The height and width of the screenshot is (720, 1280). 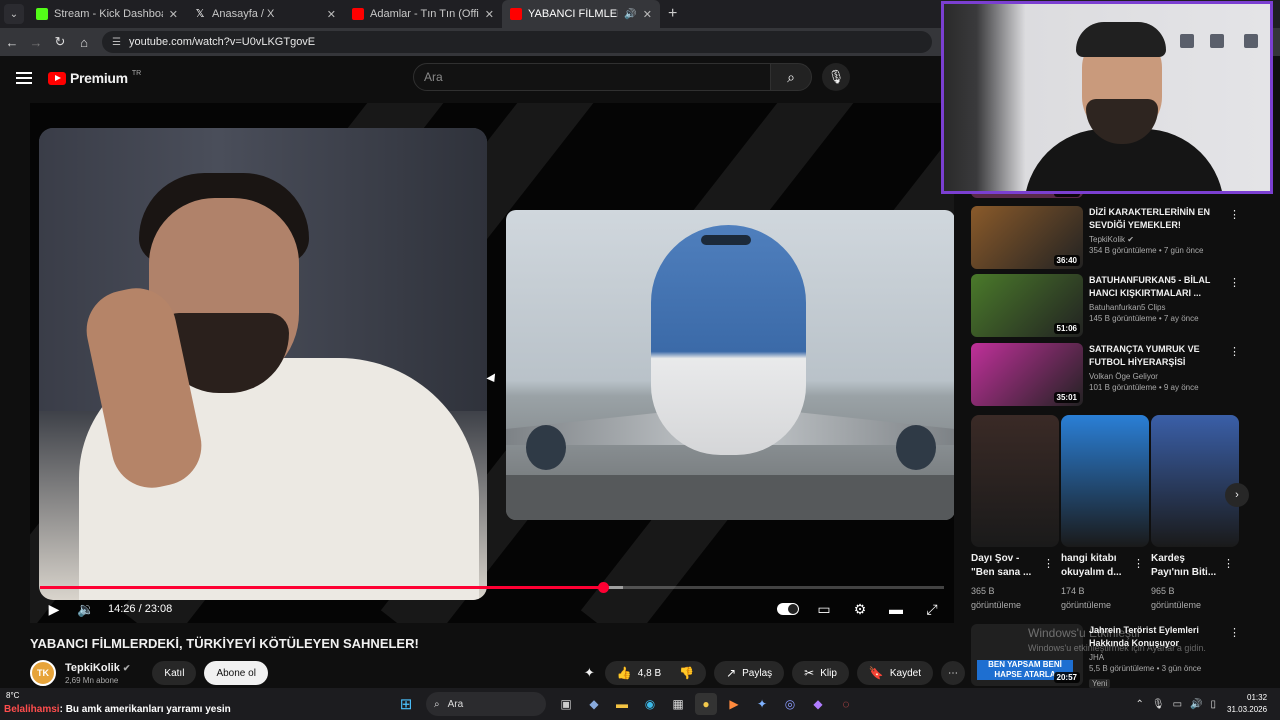 What do you see at coordinates (846, 704) in the screenshot?
I see `recording-app-icon: ◌` at bounding box center [846, 704].